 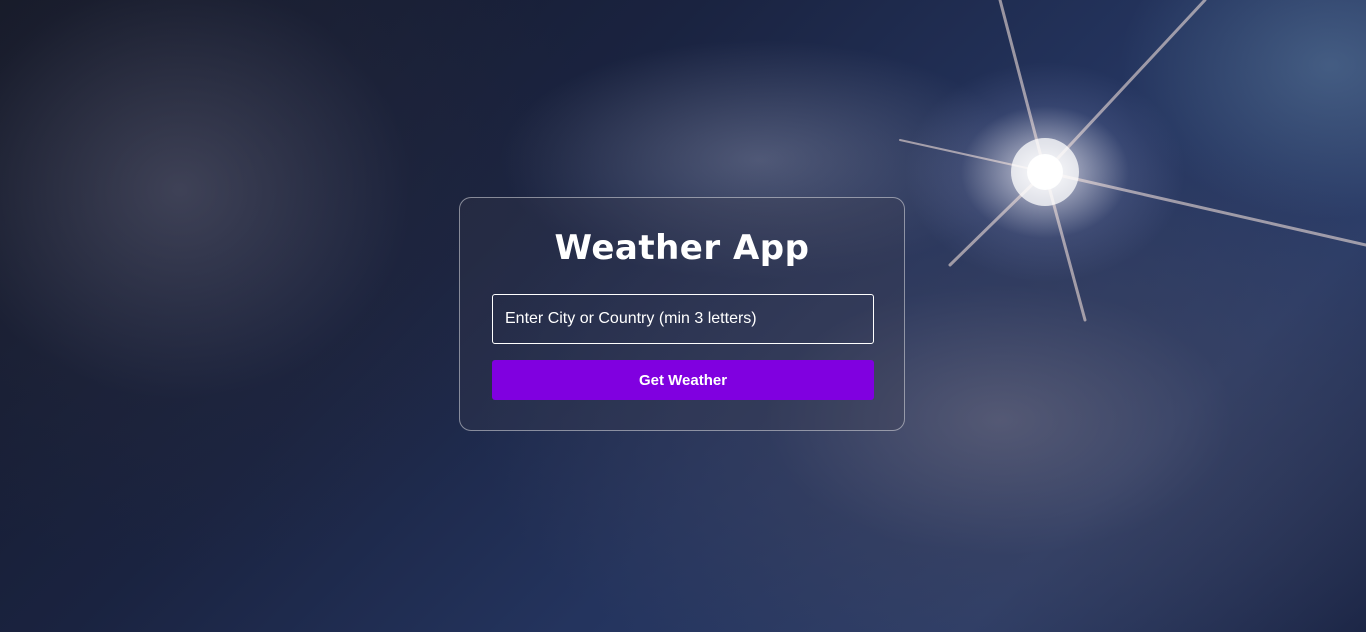 What do you see at coordinates (683, 380) in the screenshot?
I see `get-weather-button: Get Weather` at bounding box center [683, 380].